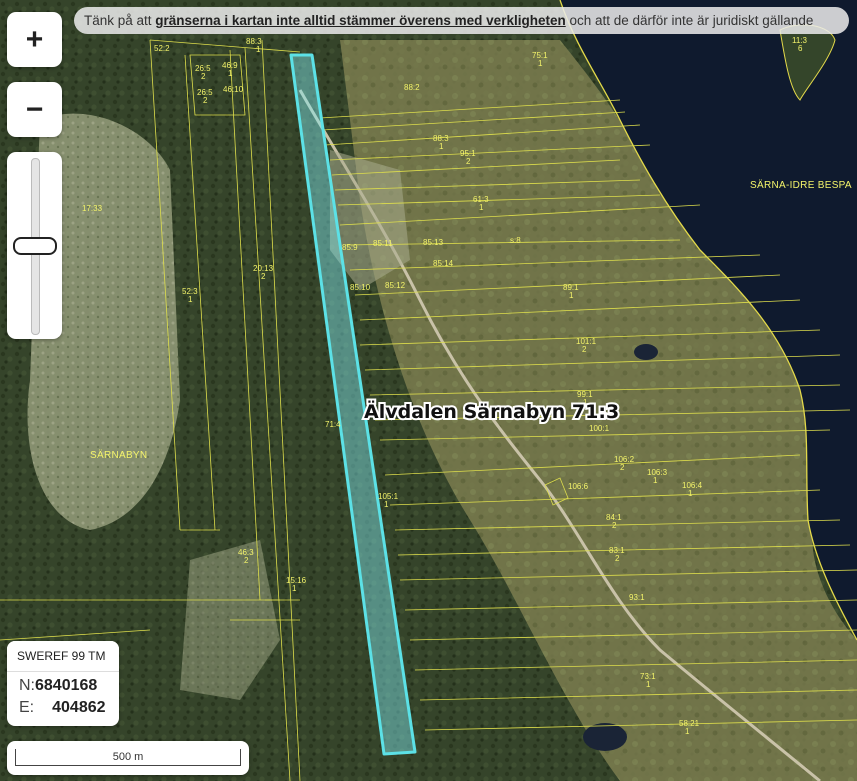 The height and width of the screenshot is (781, 857). Describe the element at coordinates (383, 243) in the screenshot. I see `parcel-label: 85:11` at that location.